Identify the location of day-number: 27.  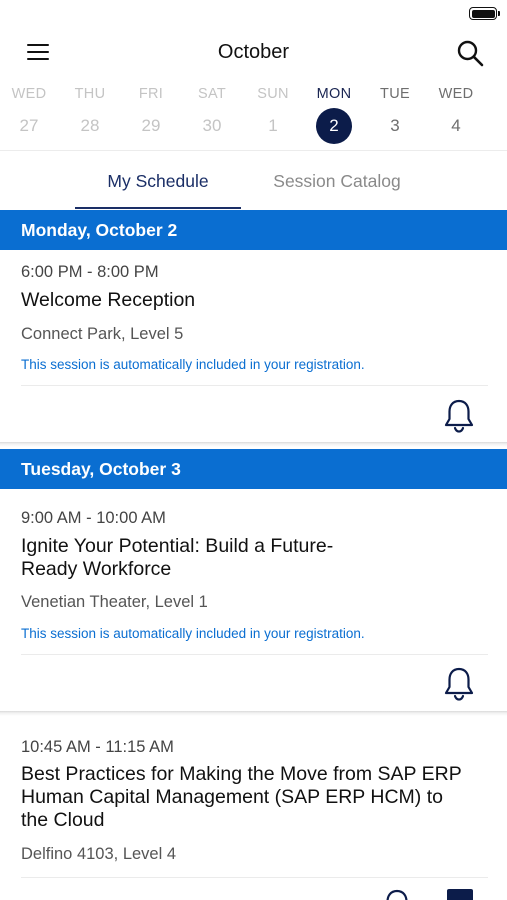
(29, 125).